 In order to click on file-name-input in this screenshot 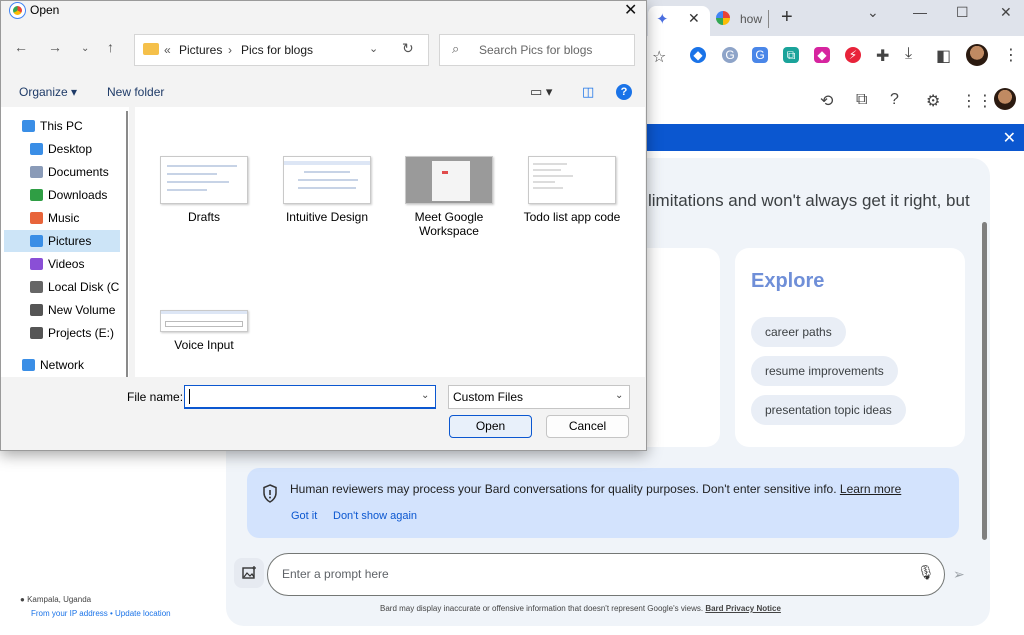, I will do `click(310, 397)`.